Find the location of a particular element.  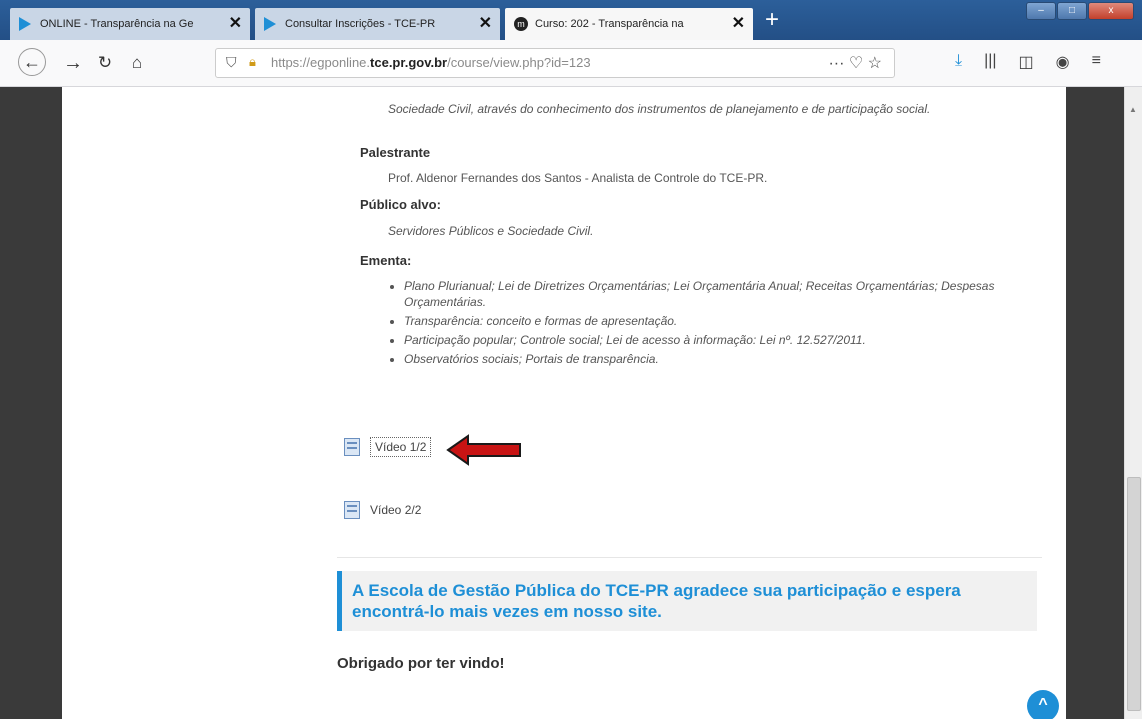

tab-consultar-inscricoes: Consultar Inscrições - TCE-PR ✕ is located at coordinates (377, 24).